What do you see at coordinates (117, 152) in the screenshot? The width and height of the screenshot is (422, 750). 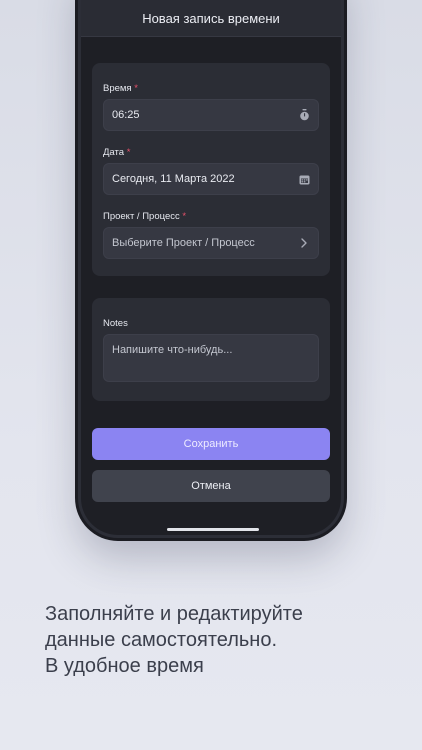 I see `date-label: Дата *` at bounding box center [117, 152].